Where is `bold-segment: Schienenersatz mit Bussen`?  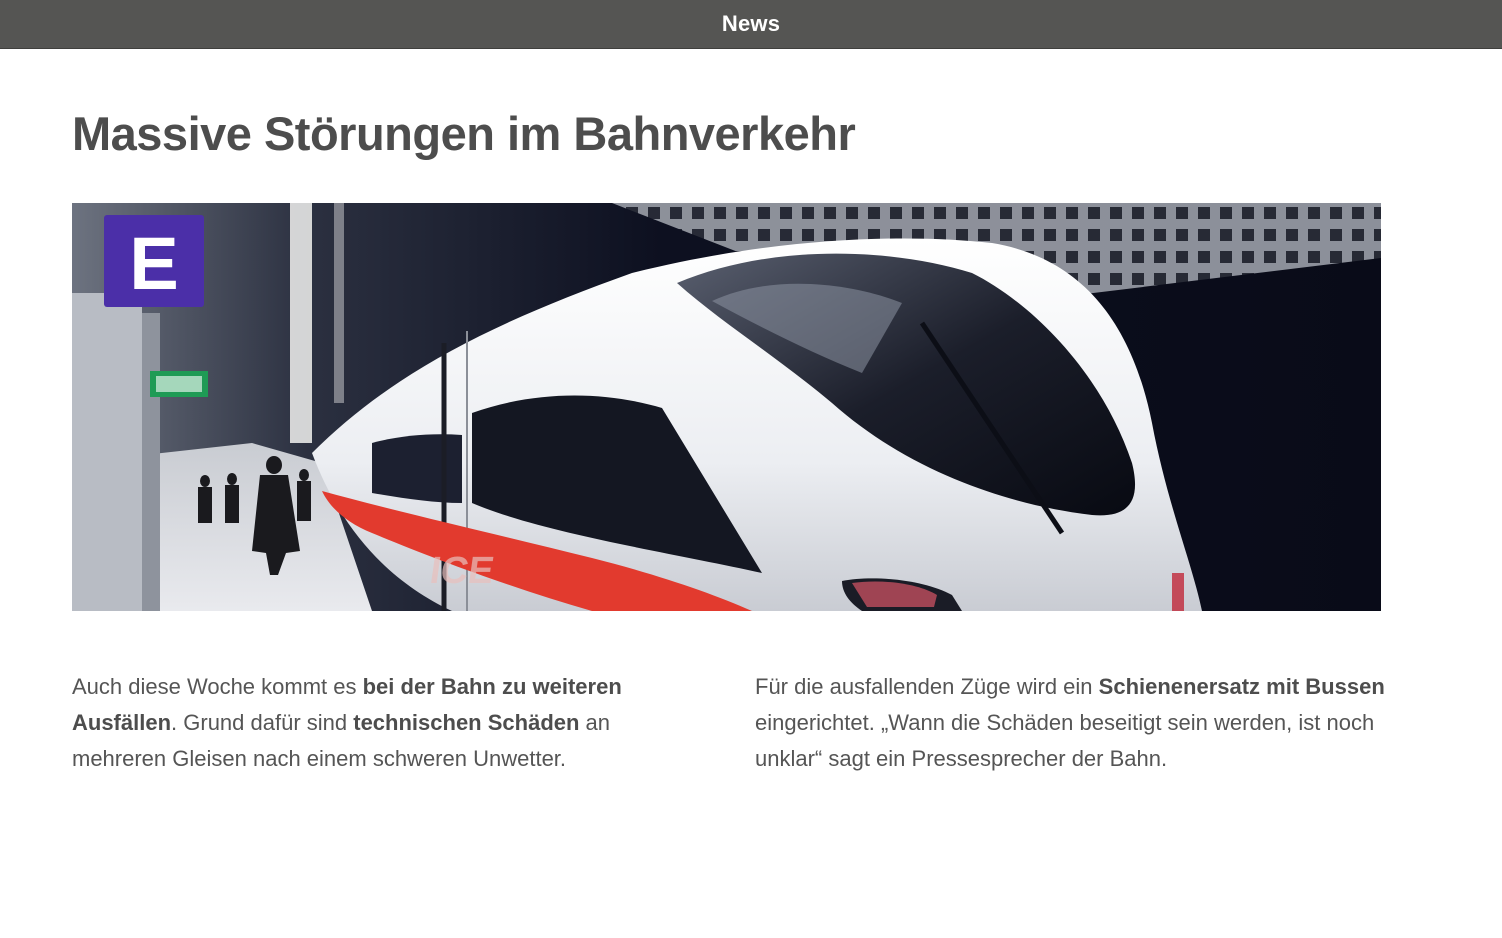 bold-segment: Schienenersatz mit Bussen is located at coordinates (1241, 686).